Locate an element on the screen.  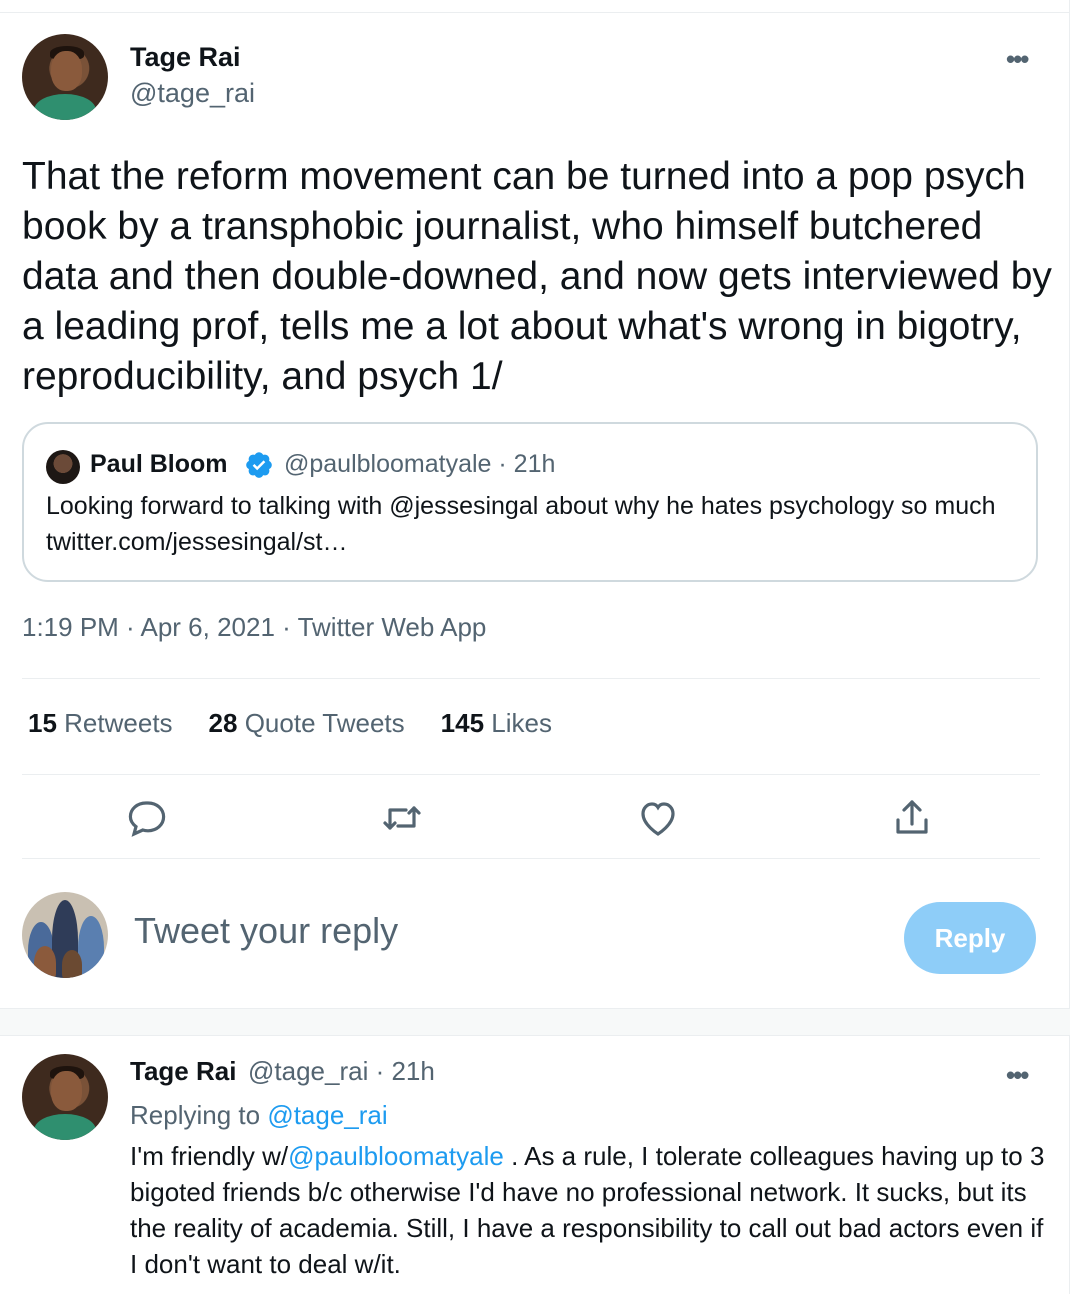
stat-label: Quote Tweets is located at coordinates (324, 723).